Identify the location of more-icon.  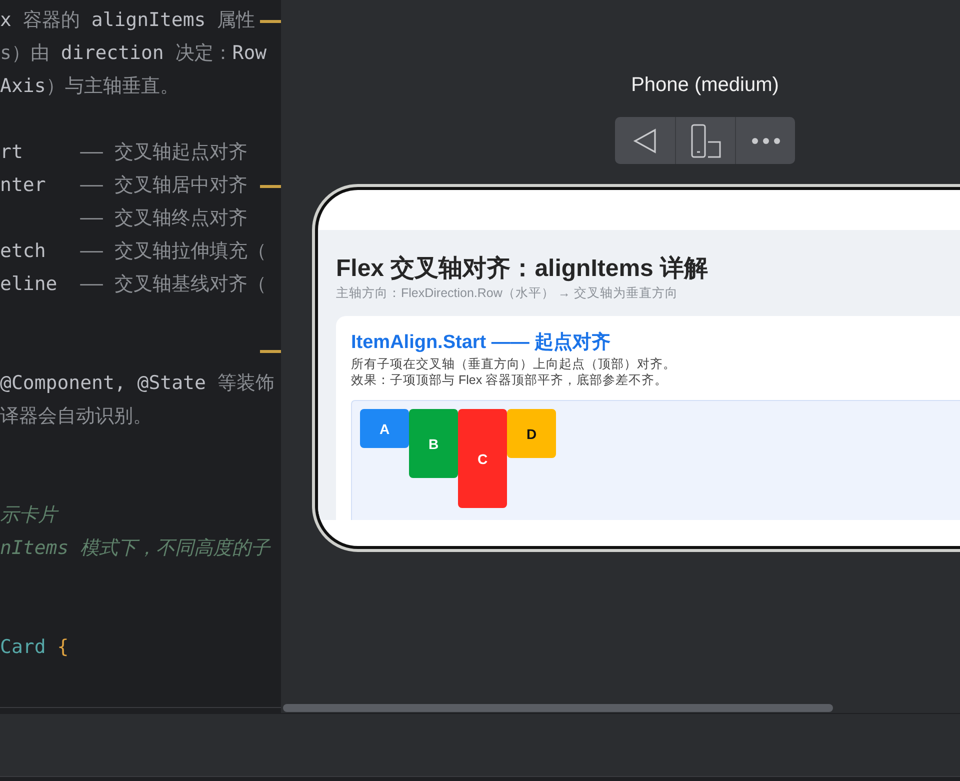
(765, 140).